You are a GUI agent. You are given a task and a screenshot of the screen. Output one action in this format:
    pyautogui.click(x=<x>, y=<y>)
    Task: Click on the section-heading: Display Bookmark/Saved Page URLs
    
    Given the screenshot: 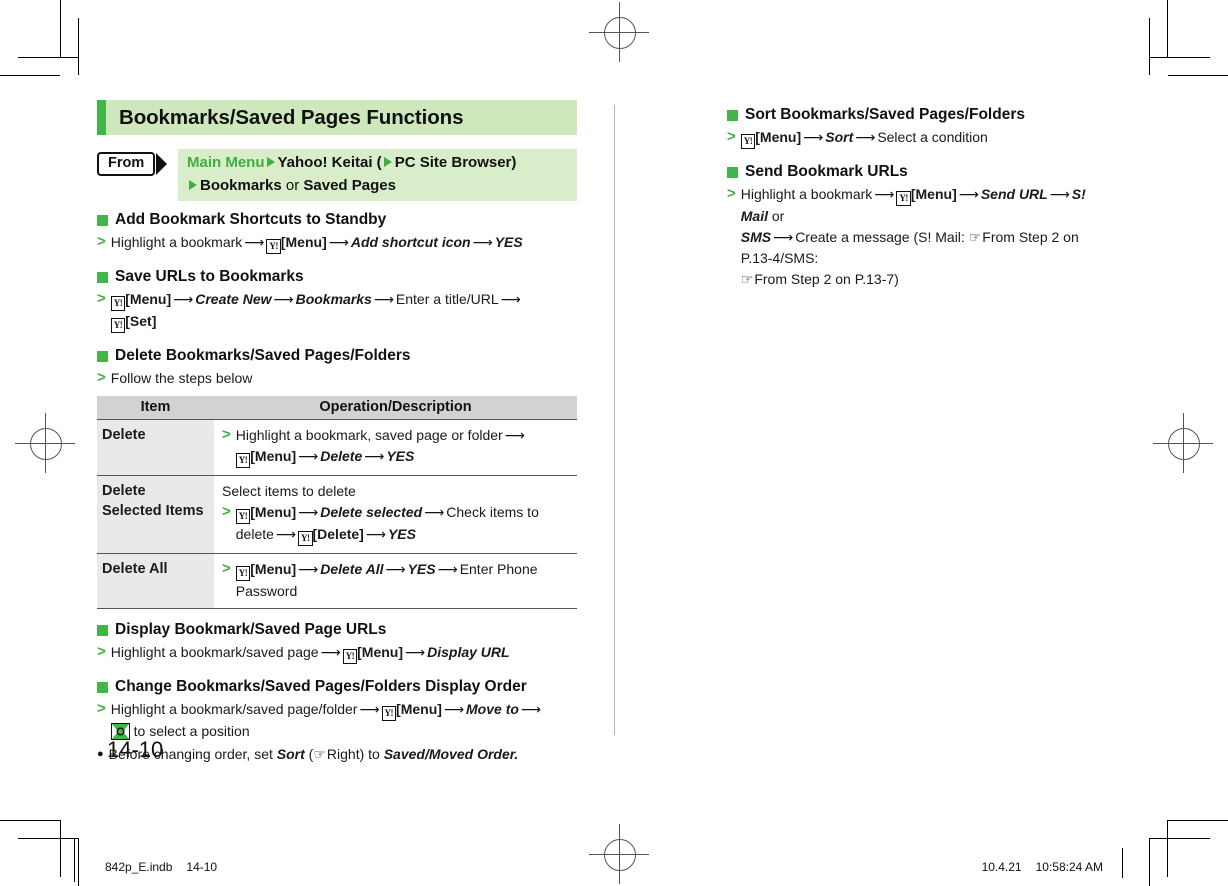 What is the action you would take?
    pyautogui.click(x=337, y=630)
    